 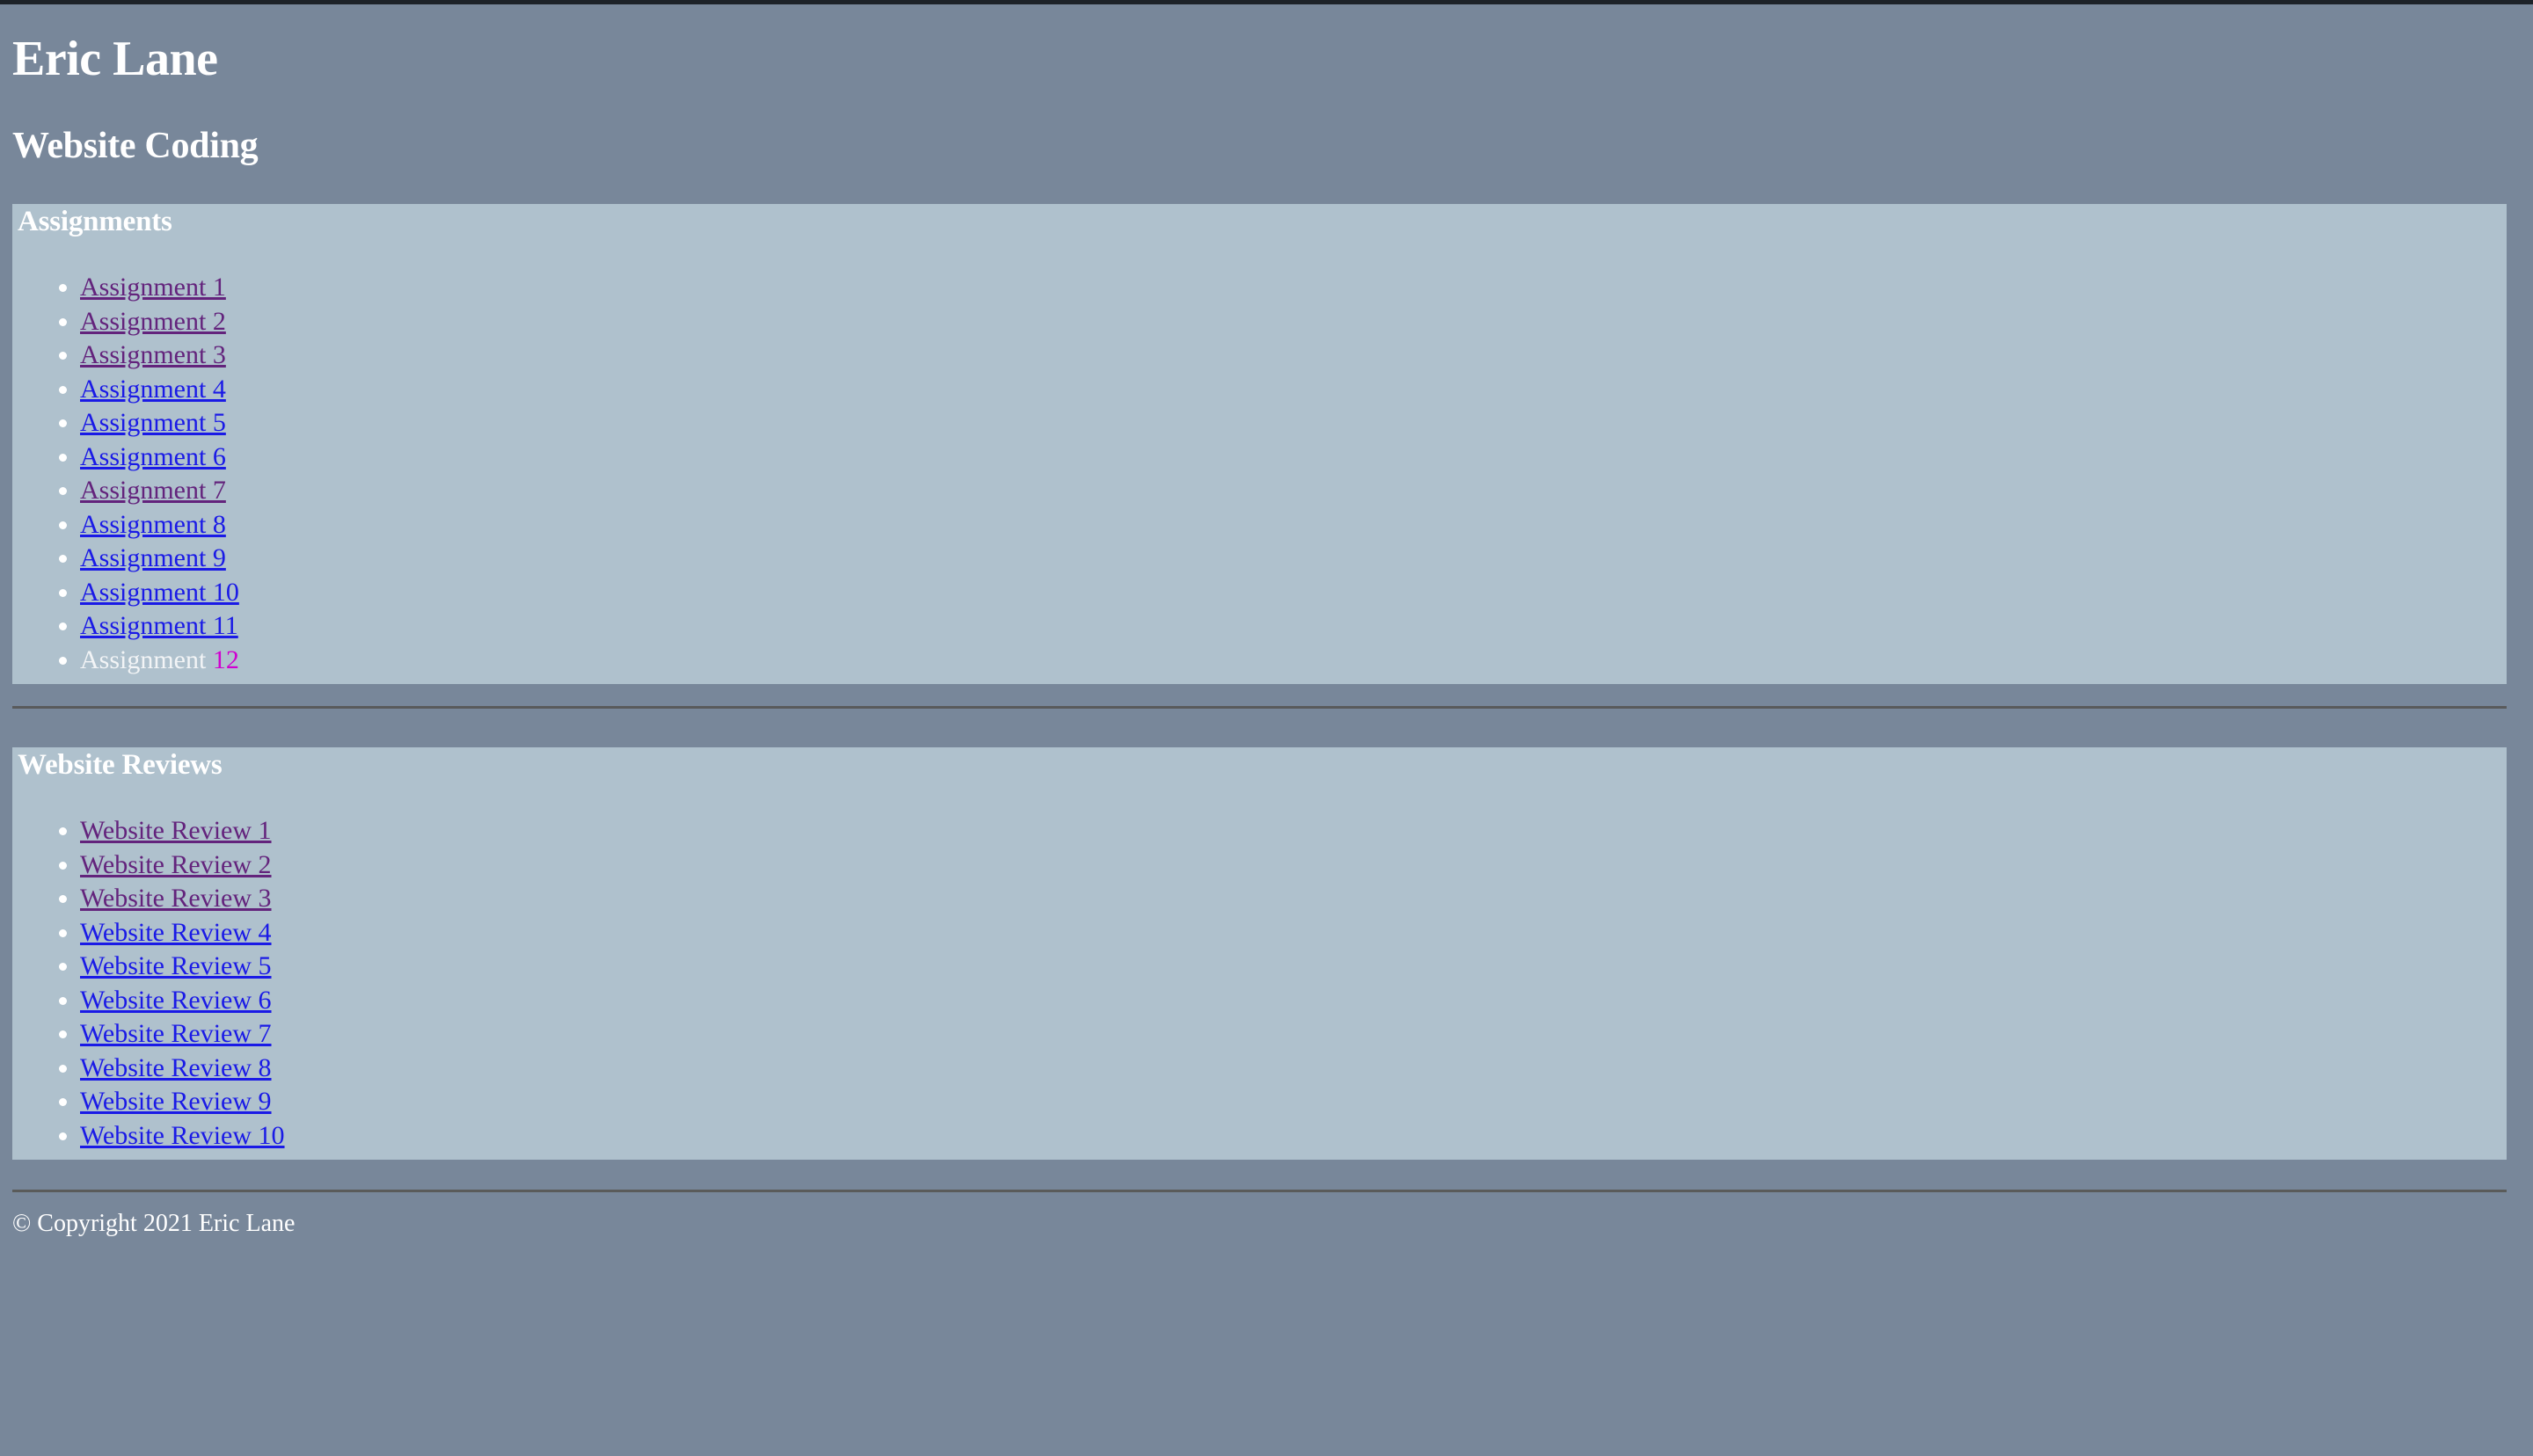 I want to click on website-review-link-10: Website Review 10, so click(x=183, y=1135).